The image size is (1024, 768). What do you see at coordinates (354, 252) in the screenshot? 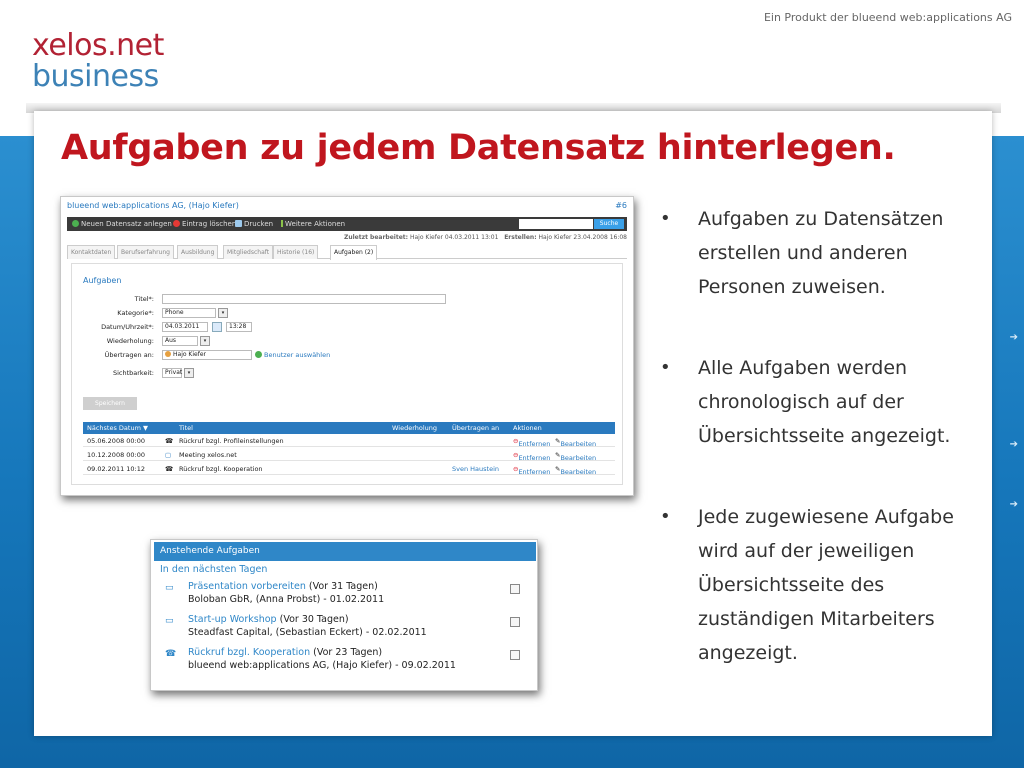
I see `tab-aufgaben: Aufgaben (2)` at bounding box center [354, 252].